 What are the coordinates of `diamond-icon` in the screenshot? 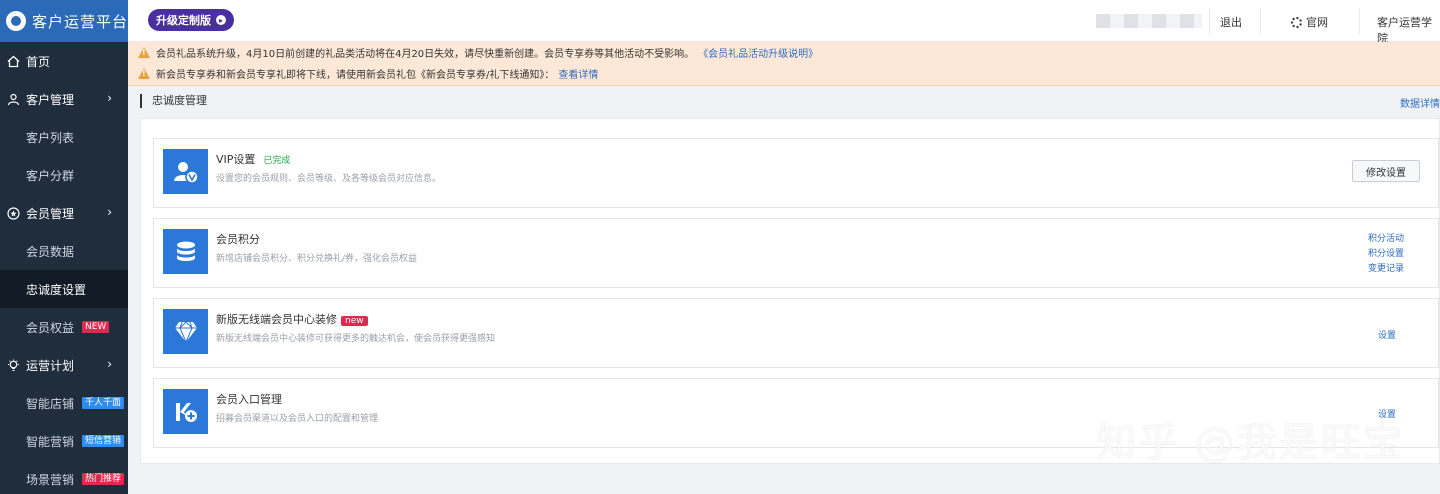 It's located at (185, 331).